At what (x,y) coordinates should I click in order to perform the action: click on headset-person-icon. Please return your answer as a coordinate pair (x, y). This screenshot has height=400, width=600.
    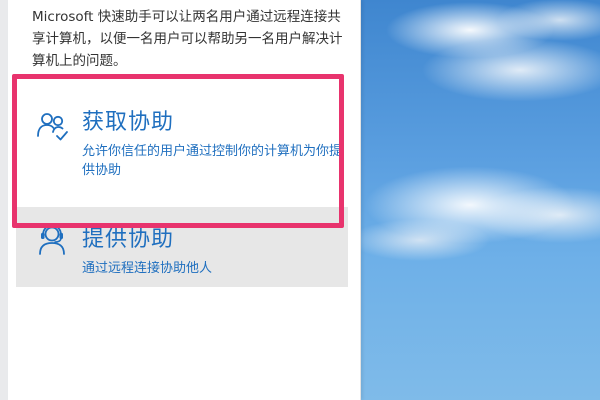
    Looking at the image, I should click on (52, 239).